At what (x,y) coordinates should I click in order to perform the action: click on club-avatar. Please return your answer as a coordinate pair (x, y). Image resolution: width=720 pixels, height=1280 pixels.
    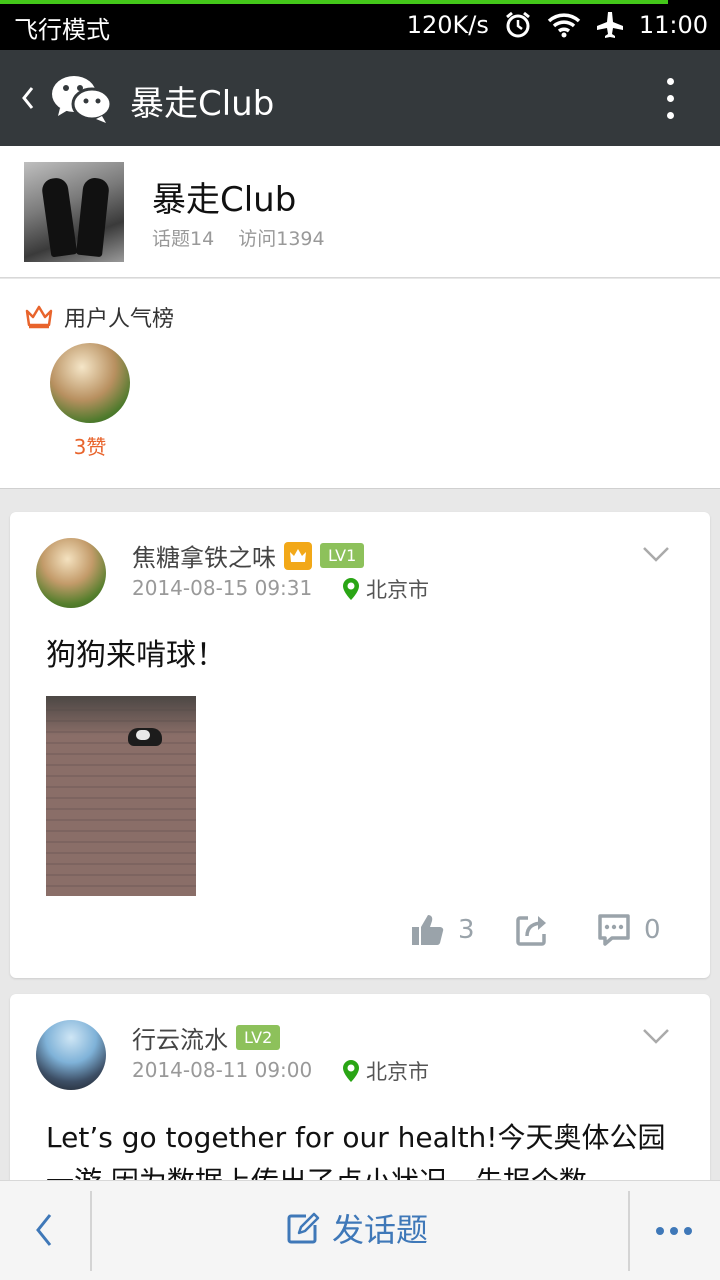
    Looking at the image, I should click on (74, 212).